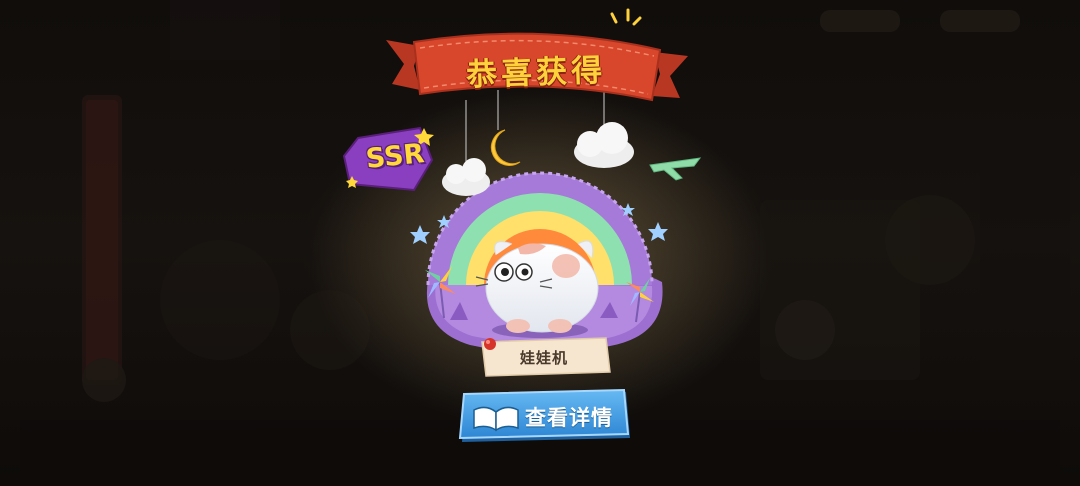  I want to click on item-name-label: 娃娃机, so click(543, 357).